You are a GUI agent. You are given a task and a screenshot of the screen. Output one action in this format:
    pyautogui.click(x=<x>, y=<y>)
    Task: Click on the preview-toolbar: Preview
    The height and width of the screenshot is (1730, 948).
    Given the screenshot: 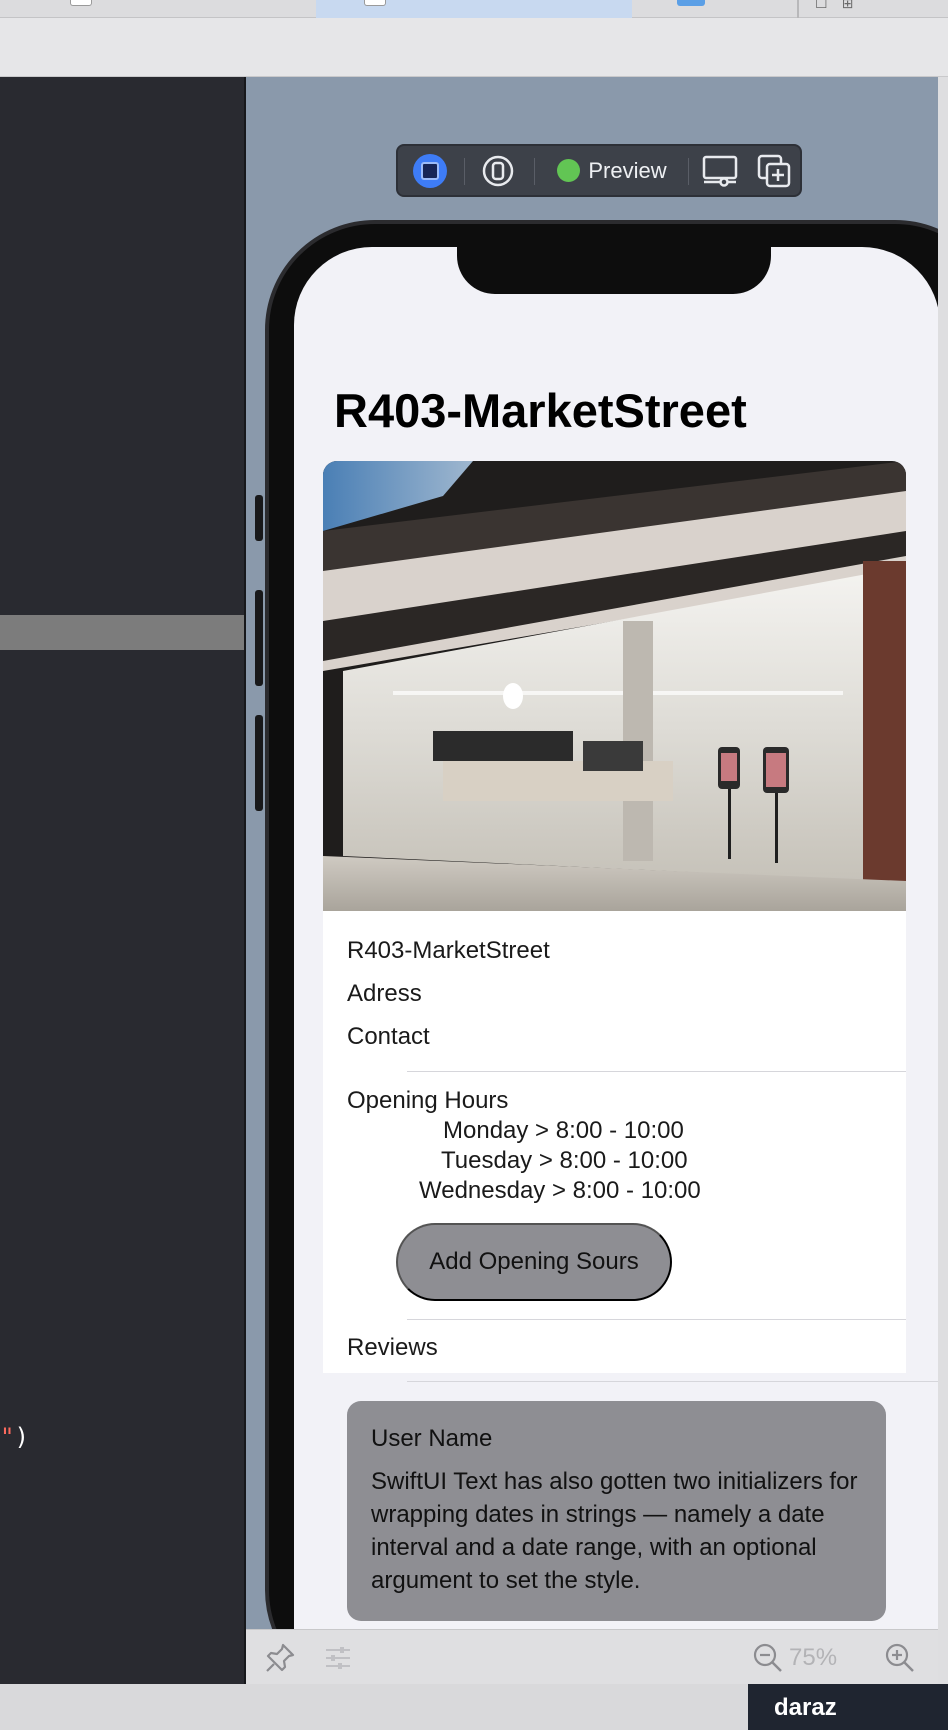 What is the action you would take?
    pyautogui.click(x=599, y=170)
    